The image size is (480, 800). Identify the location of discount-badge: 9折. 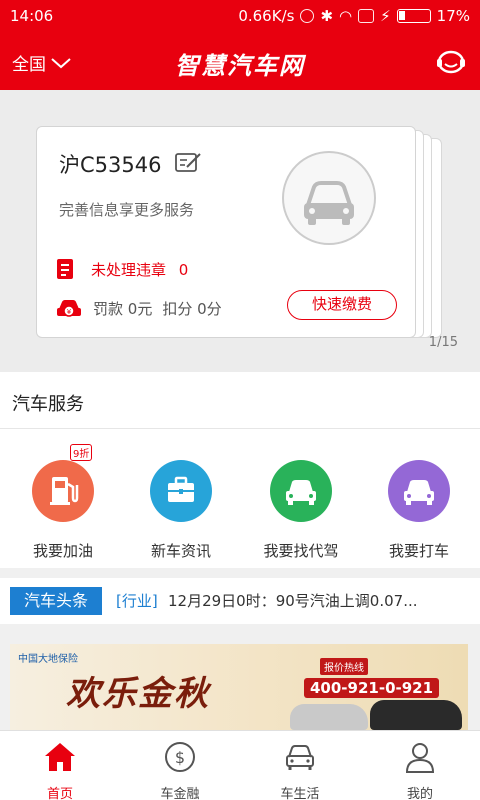
(81, 452).